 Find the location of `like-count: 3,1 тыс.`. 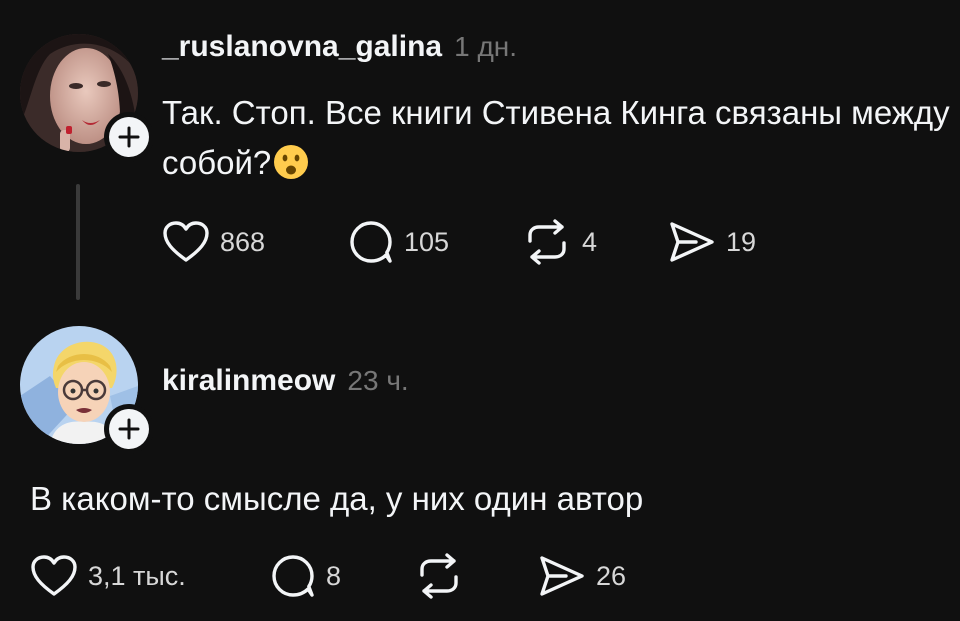

like-count: 3,1 тыс. is located at coordinates (137, 575).